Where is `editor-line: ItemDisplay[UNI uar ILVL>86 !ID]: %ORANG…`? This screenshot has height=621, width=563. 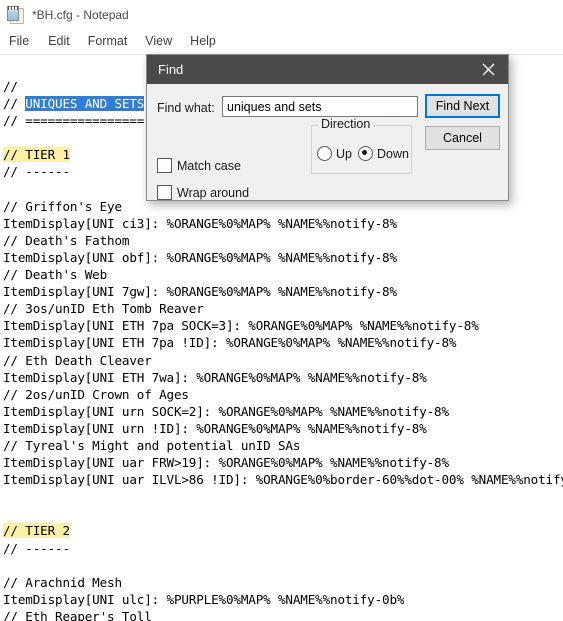 editor-line: ItemDisplay[UNI uar ILVL>86 !ID]: %ORANG… is located at coordinates (283, 480).